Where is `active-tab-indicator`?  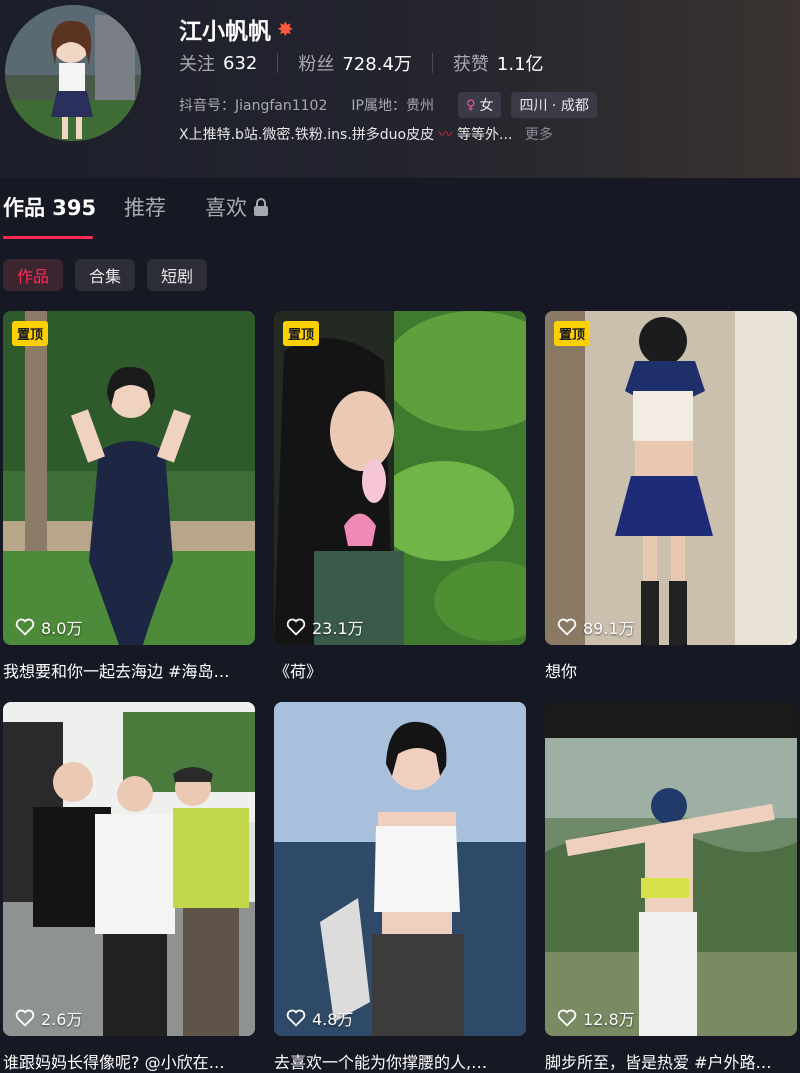
active-tab-indicator is located at coordinates (48, 237).